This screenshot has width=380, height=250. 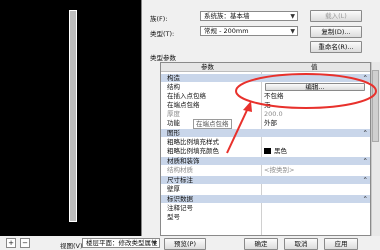 I want to click on chevron-down-icon: ▼, so click(x=154, y=243).